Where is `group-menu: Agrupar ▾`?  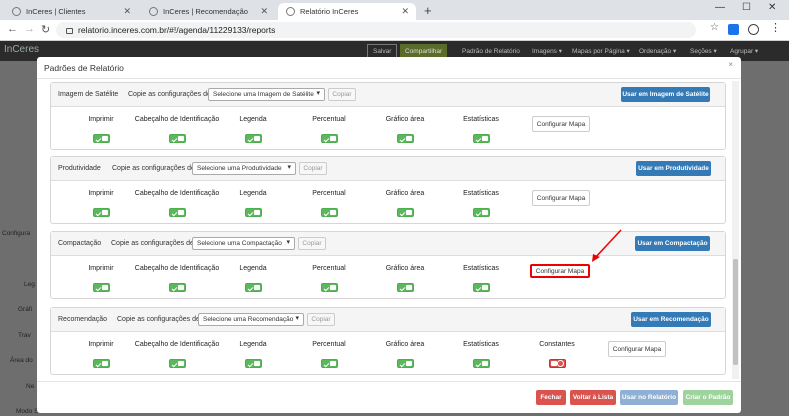
group-menu: Agrupar ▾ is located at coordinates (744, 51).